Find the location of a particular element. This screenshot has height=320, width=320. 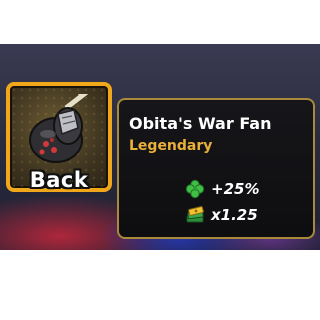

luck-value: +25% is located at coordinates (235, 189).